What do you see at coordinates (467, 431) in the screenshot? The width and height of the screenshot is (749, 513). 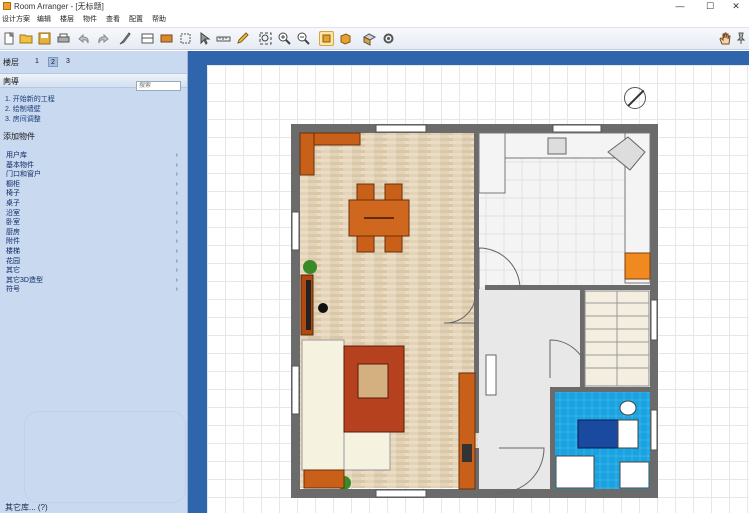 I see `tv-cabinet` at bounding box center [467, 431].